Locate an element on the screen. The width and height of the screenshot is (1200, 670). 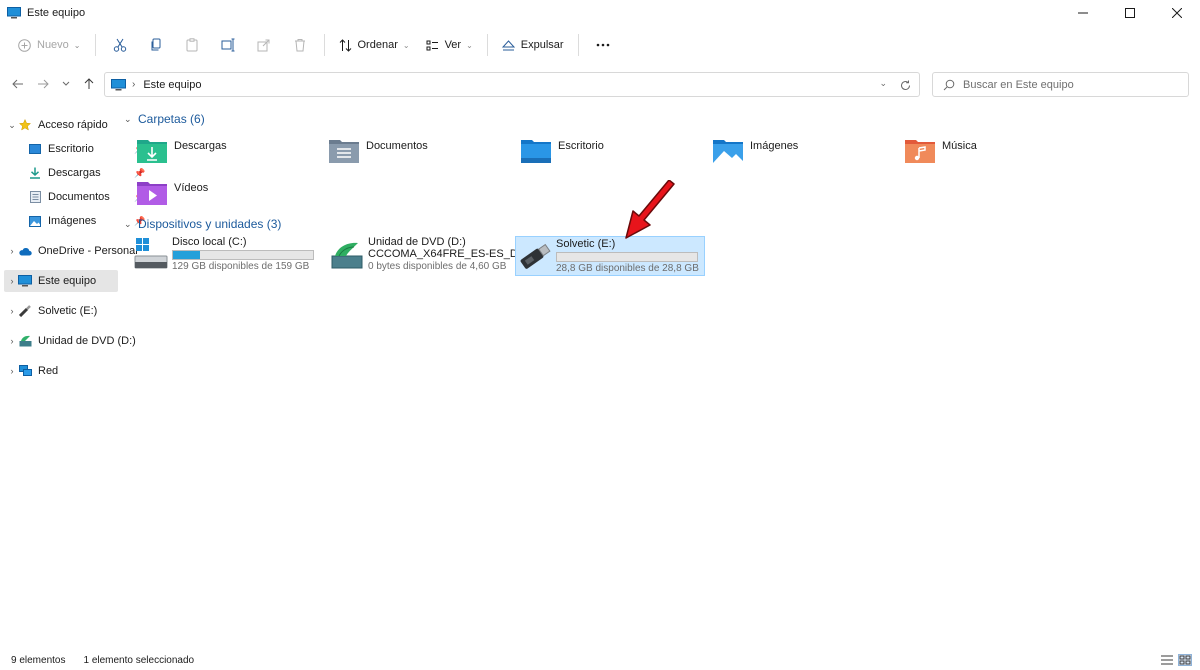
new-button: Nuevo ⌄ is located at coordinates (49, 45).